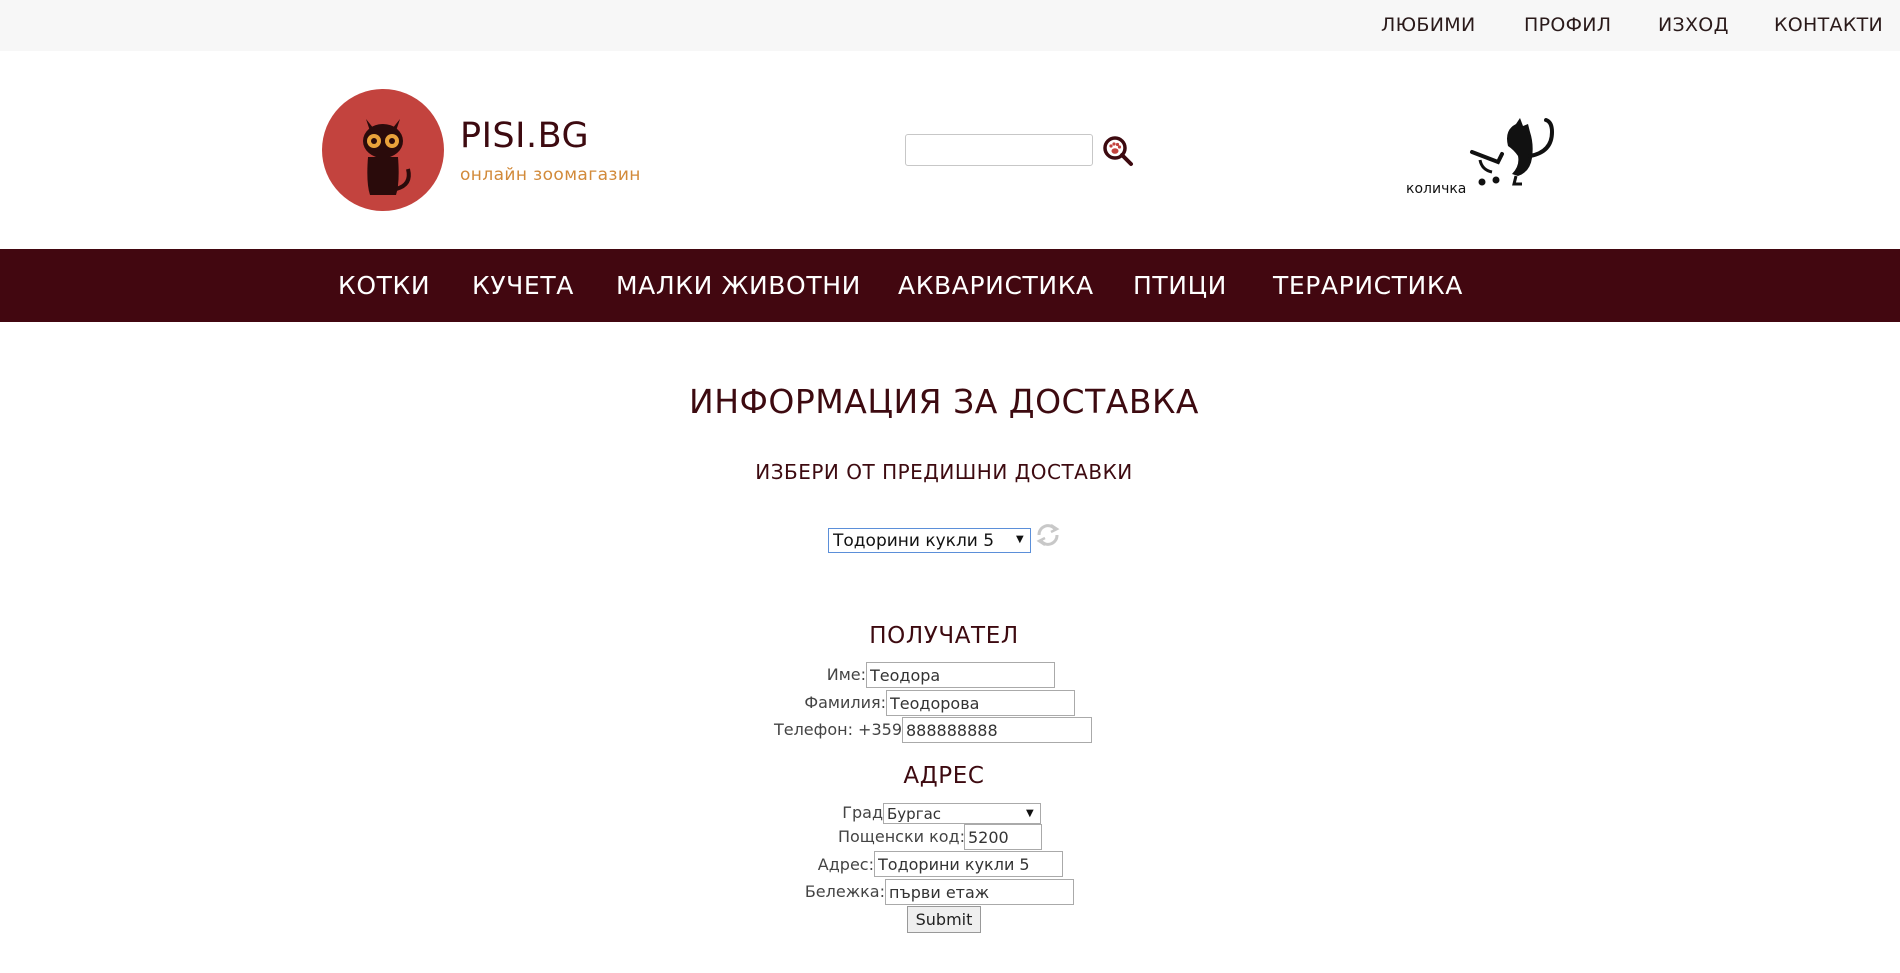  Describe the element at coordinates (1048, 535) in the screenshot. I see `refresh-icon` at that location.